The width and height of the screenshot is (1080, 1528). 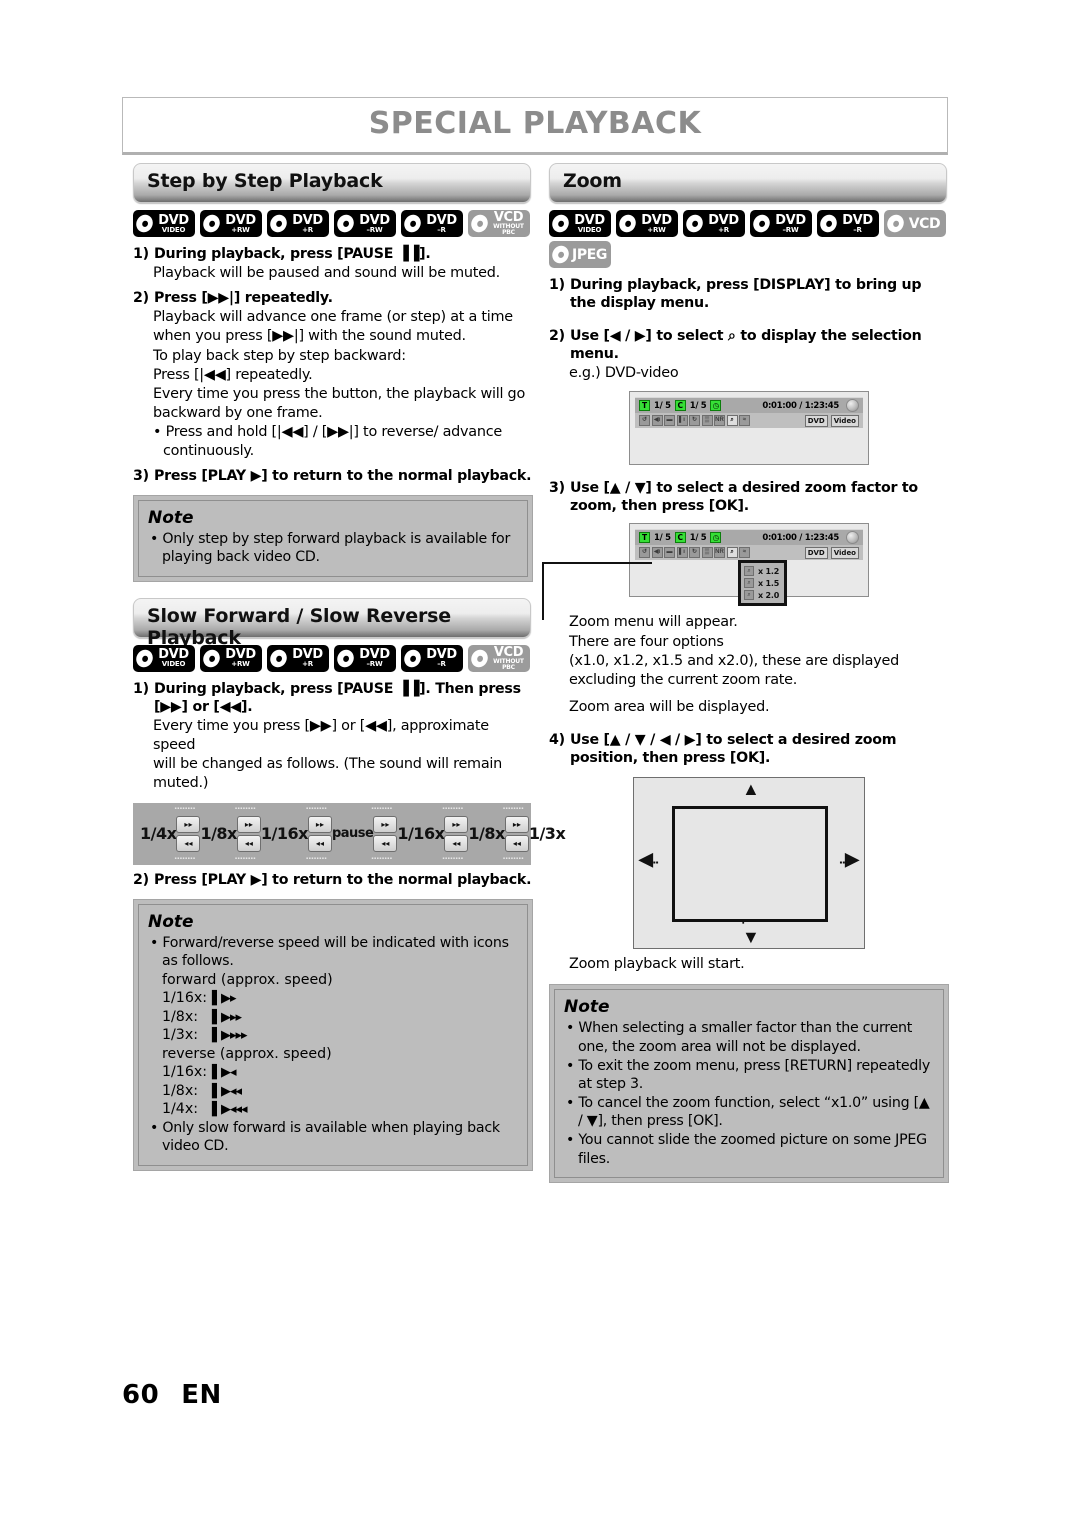 I want to click on dvd-plus-r-icon: DVD +R, so click(x=298, y=223).